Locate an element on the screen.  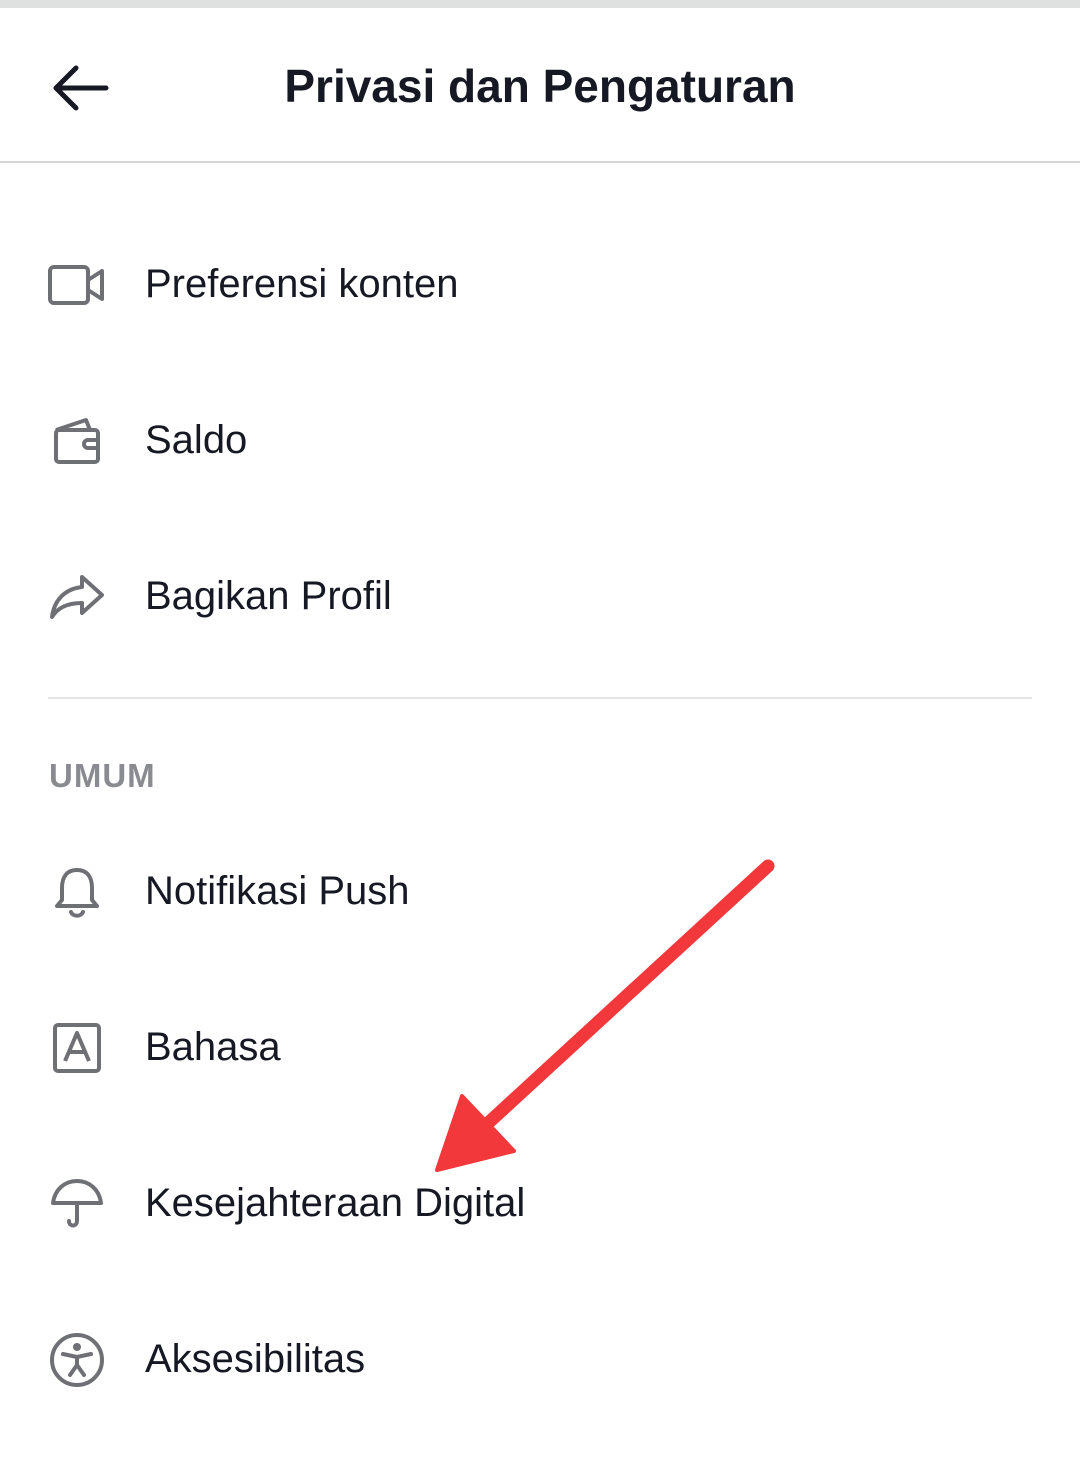
section-header-general: UMUM is located at coordinates (102, 775).